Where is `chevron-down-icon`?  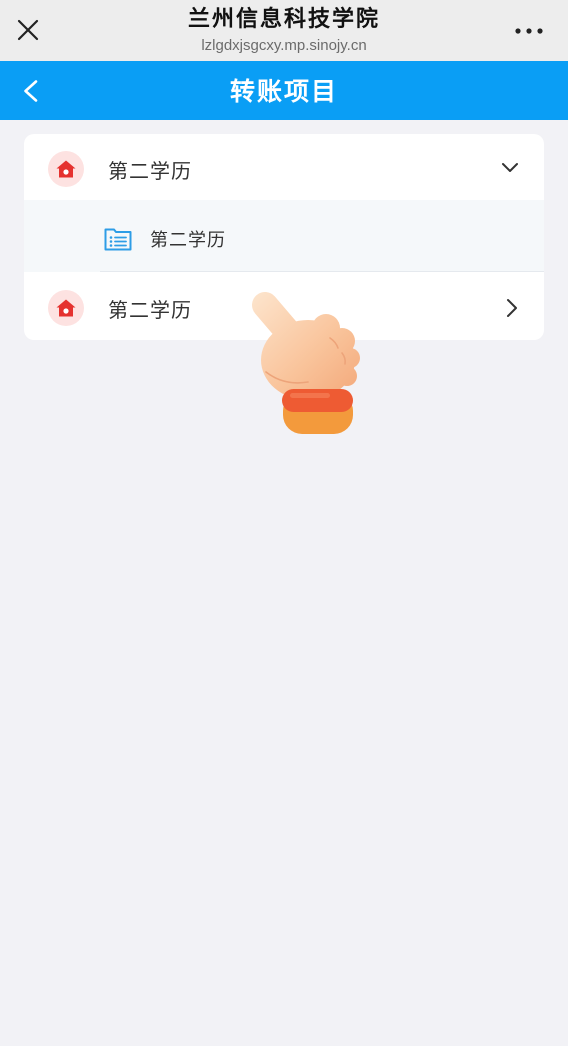 chevron-down-icon is located at coordinates (510, 167).